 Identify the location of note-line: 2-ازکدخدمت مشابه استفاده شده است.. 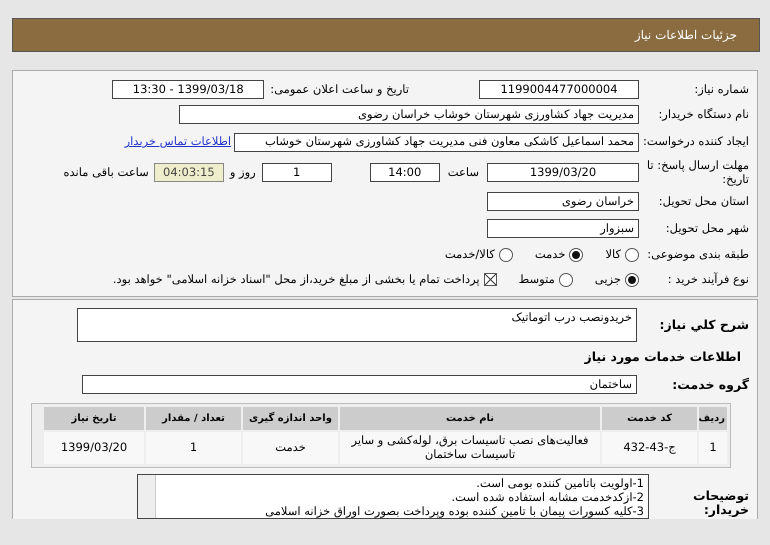
(547, 497).